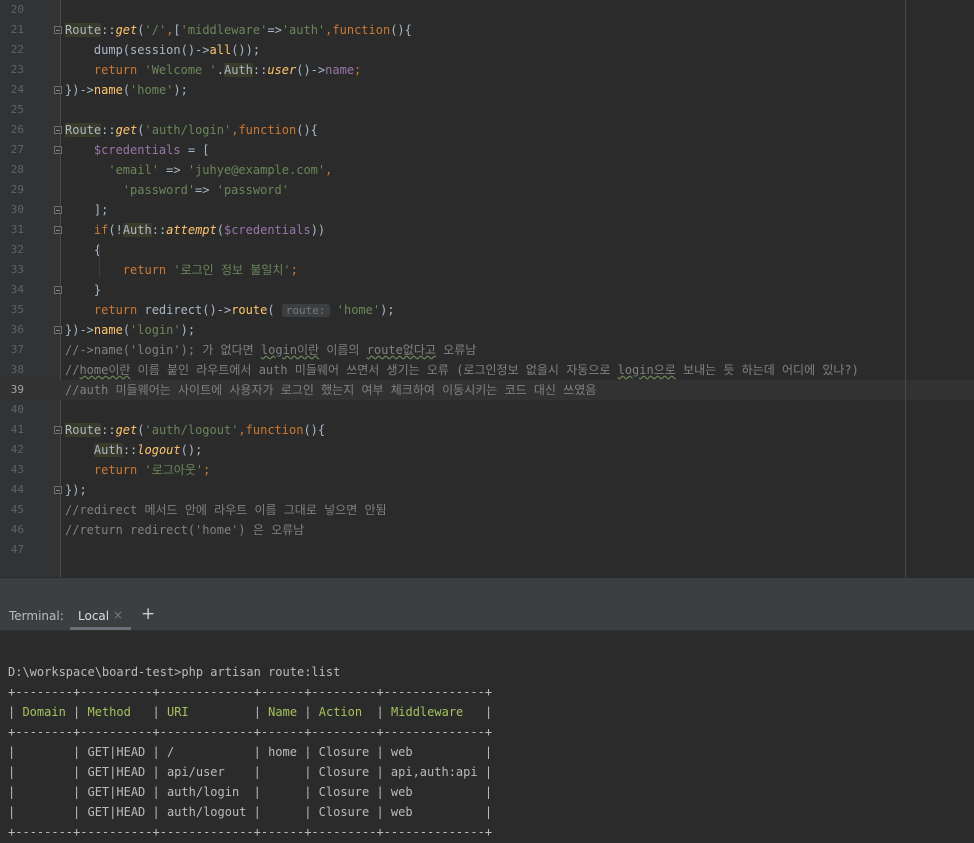  Describe the element at coordinates (213, 70) in the screenshot. I see `code-content: return 'Welcome '.Auth::user()->name;` at that location.